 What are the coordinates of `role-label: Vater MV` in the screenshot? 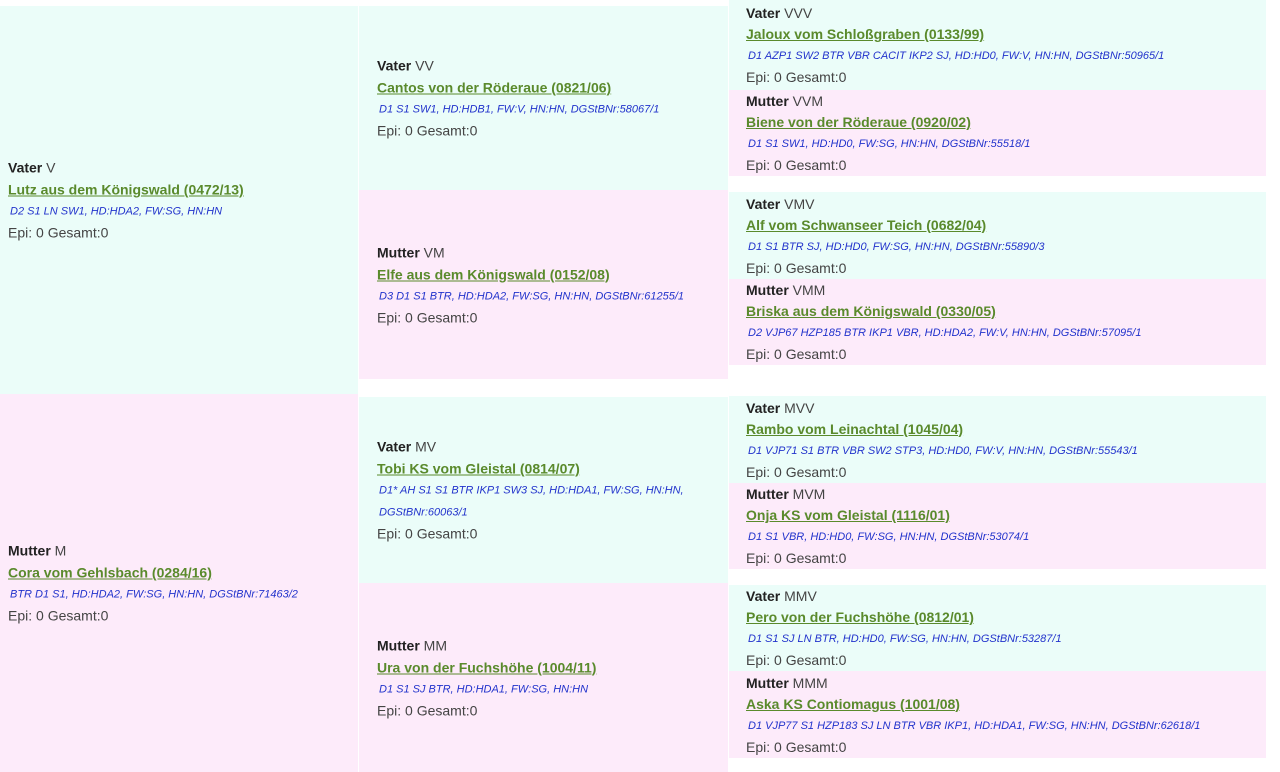 It's located at (540, 447).